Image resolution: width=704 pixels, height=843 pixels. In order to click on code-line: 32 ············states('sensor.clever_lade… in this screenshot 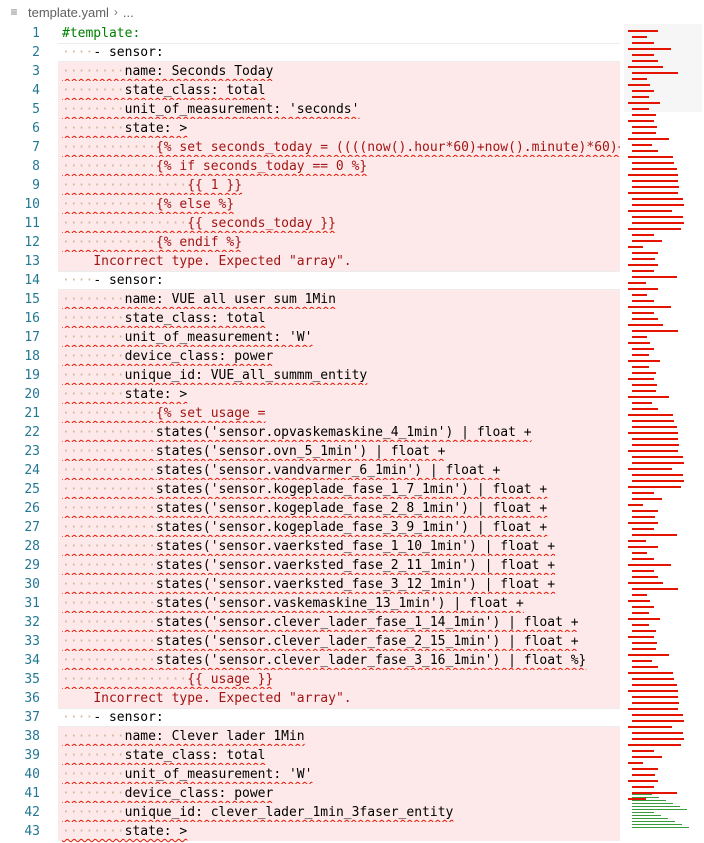, I will do `click(310, 622)`.